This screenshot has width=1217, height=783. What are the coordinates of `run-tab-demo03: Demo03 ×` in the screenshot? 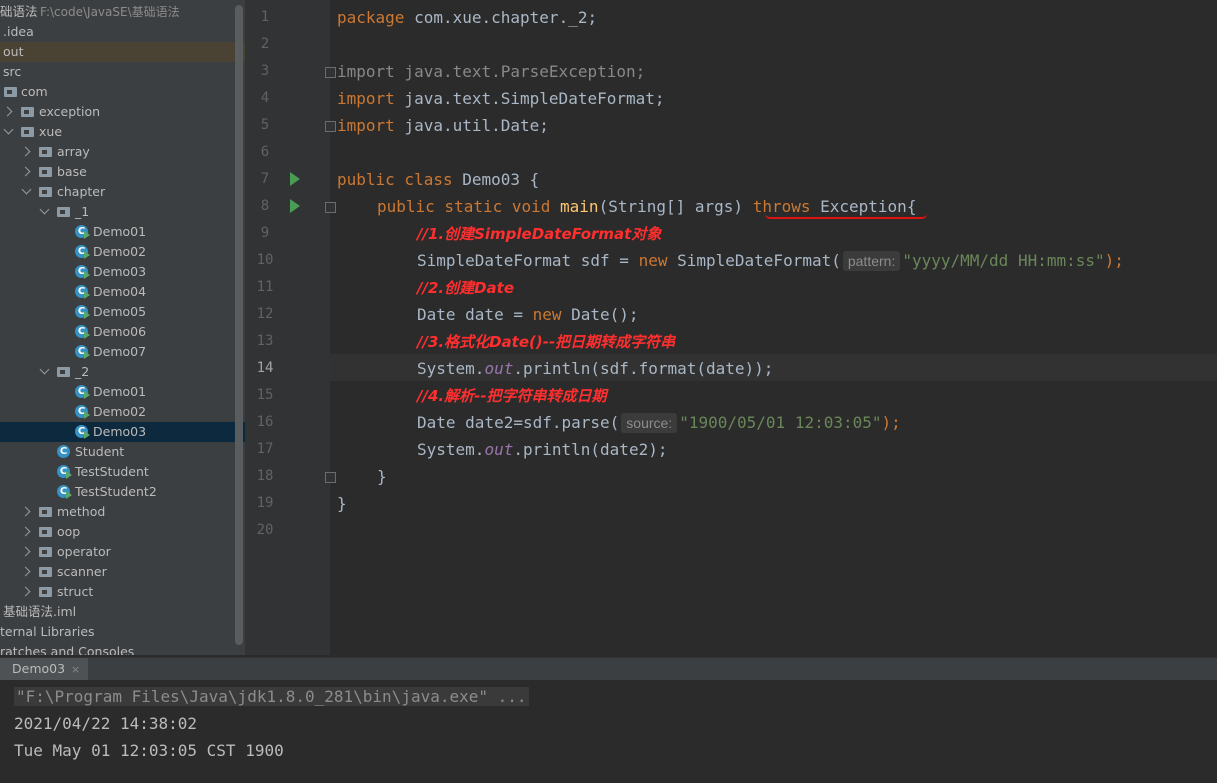 It's located at (44, 669).